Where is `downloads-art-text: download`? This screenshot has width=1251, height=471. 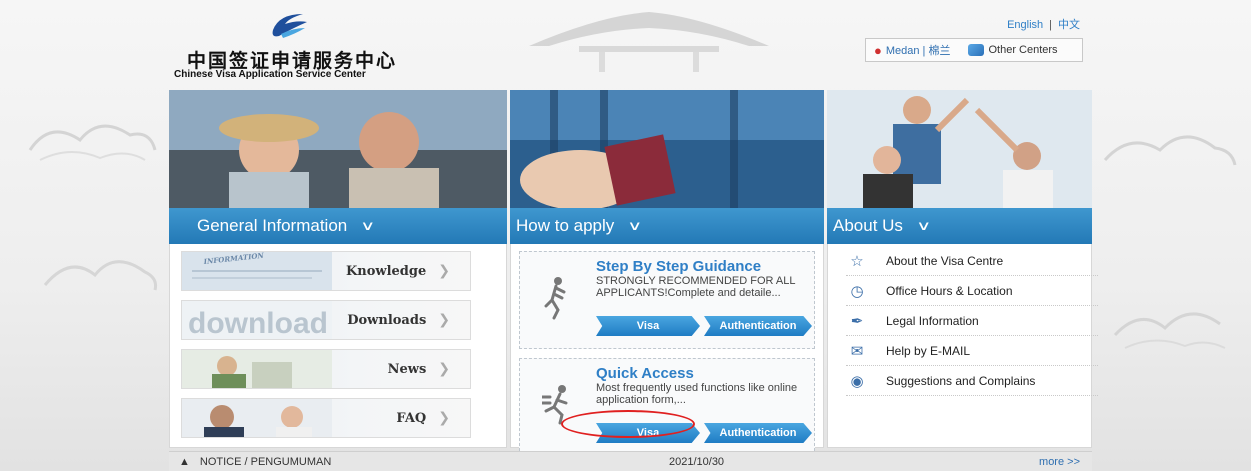 downloads-art-text: download is located at coordinates (258, 323).